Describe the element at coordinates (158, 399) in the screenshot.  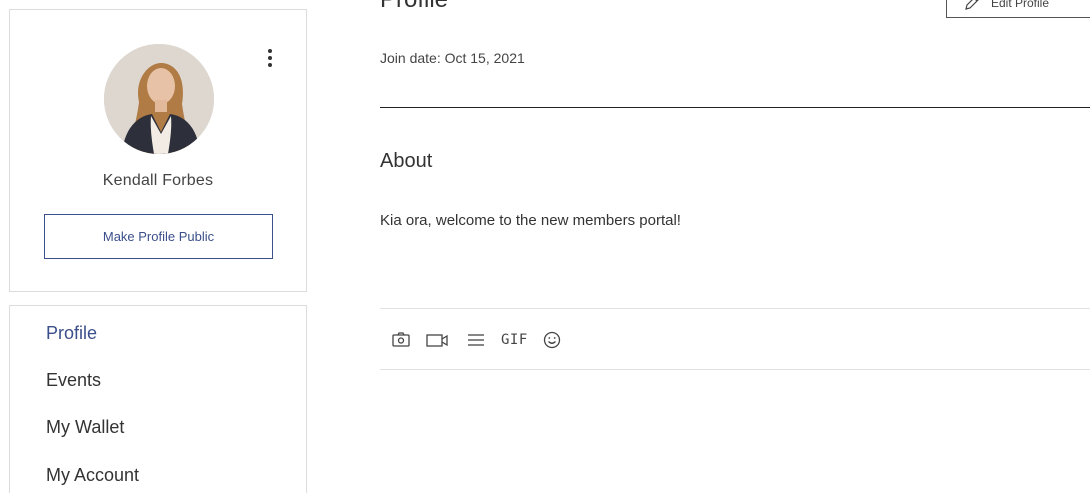
I see `member-nav: Profile Events My Wallet My Account` at that location.